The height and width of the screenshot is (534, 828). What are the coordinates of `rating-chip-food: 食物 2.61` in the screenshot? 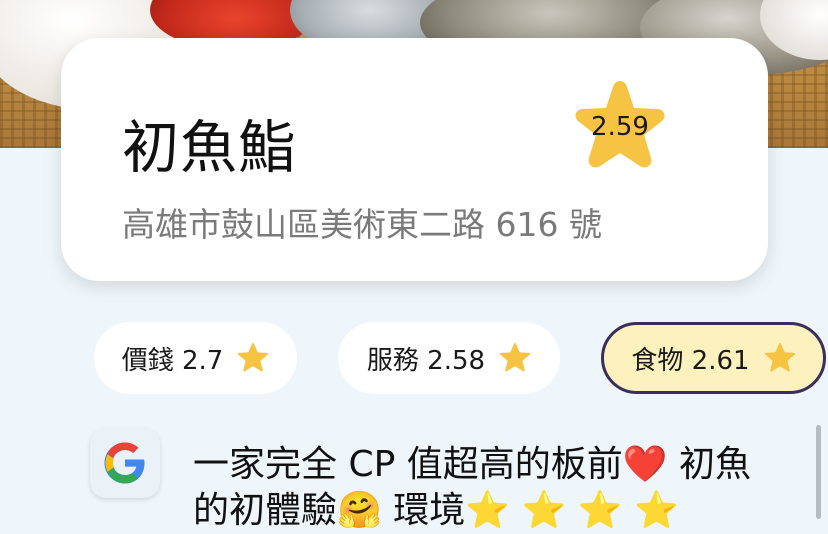 It's located at (713, 358).